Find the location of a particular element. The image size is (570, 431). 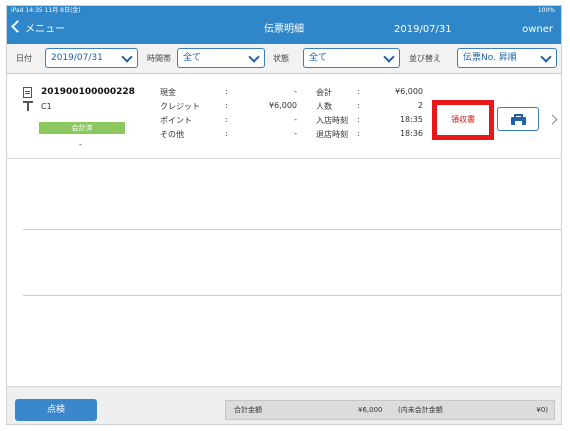

printer-icon is located at coordinates (518, 119).